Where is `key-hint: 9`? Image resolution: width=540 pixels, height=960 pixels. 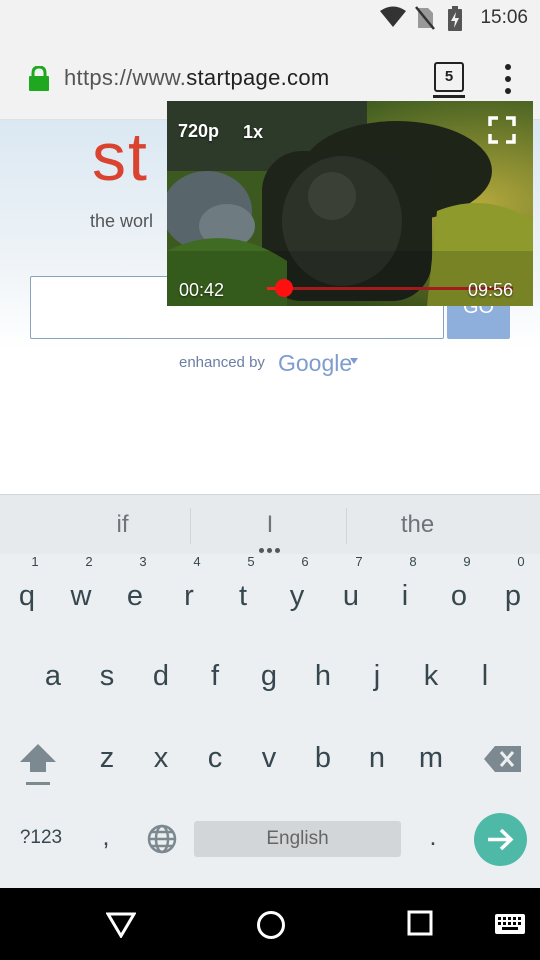 key-hint: 9 is located at coordinates (467, 561).